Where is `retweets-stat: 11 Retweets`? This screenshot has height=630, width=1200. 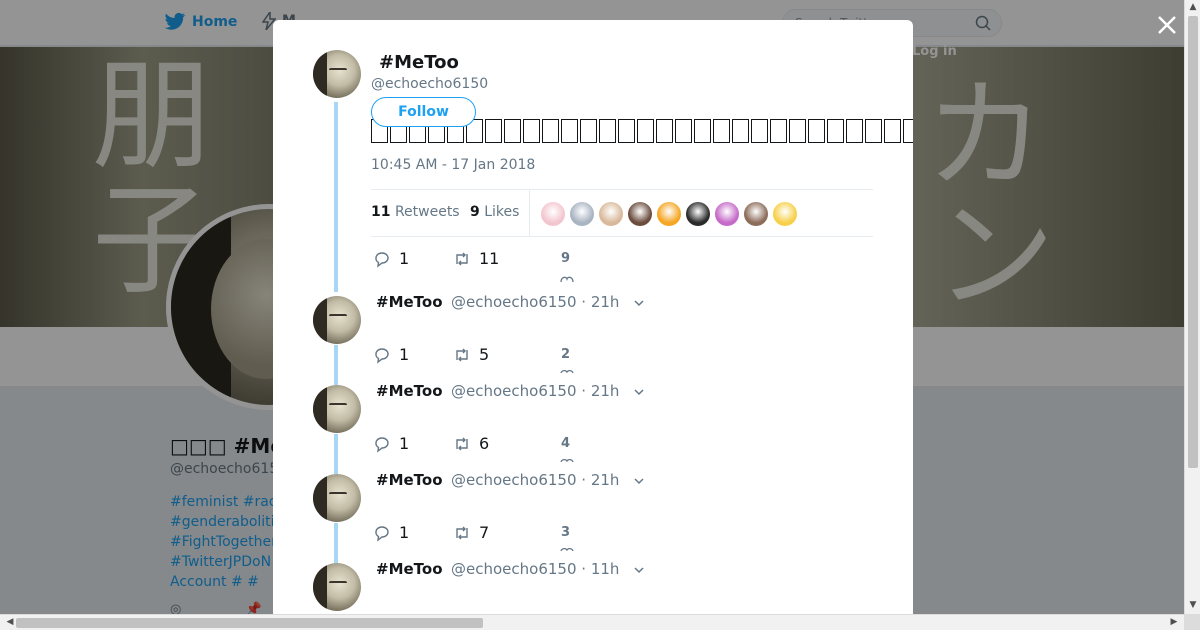
retweets-stat: 11 Retweets is located at coordinates (415, 212).